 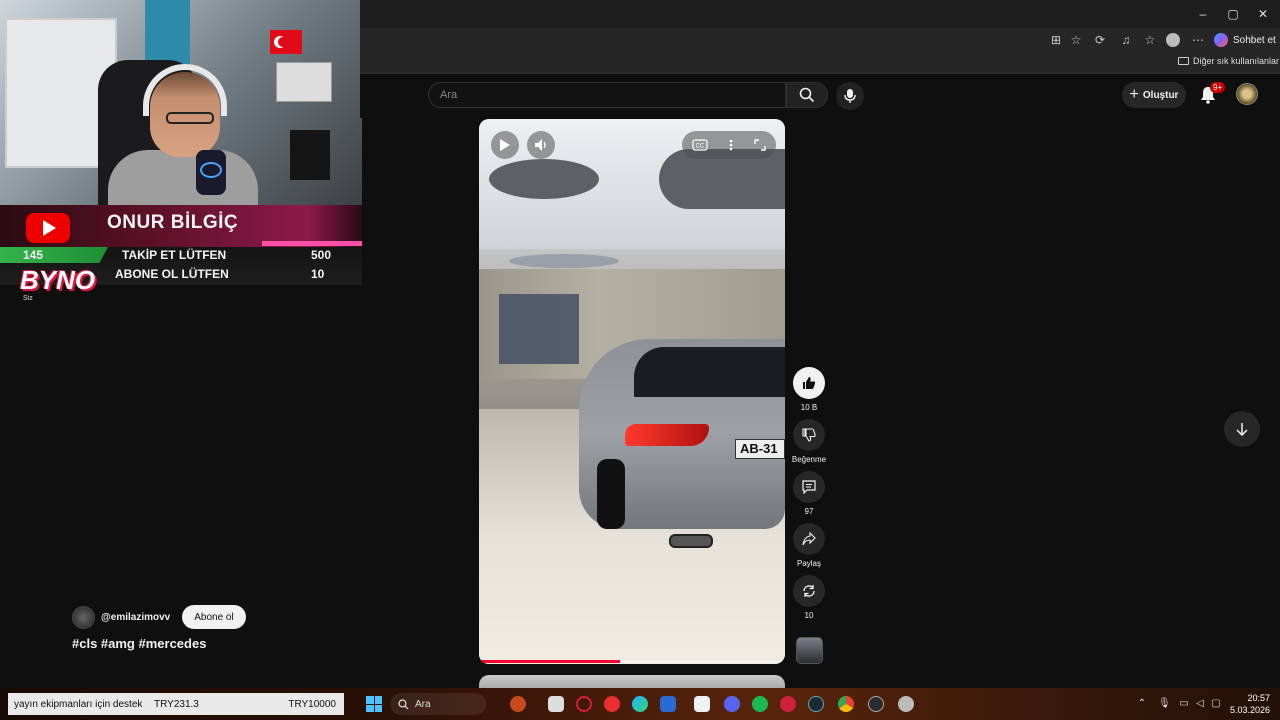 What do you see at coordinates (809, 615) in the screenshot?
I see `remix-count: 10` at bounding box center [809, 615].